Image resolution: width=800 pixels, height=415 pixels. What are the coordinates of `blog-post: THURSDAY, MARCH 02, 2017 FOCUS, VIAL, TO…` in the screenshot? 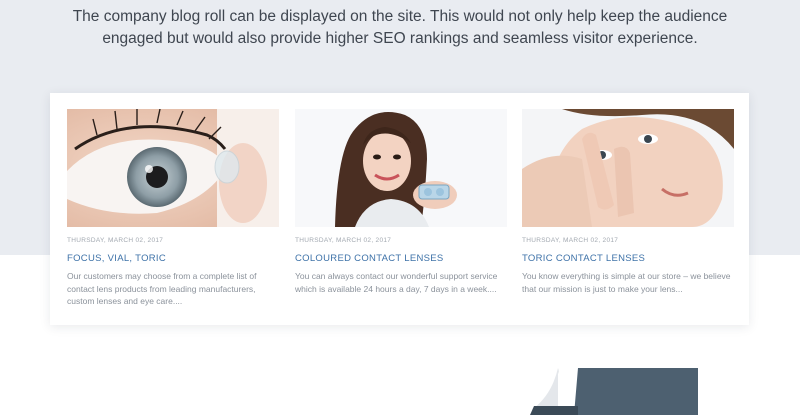 It's located at (173, 208).